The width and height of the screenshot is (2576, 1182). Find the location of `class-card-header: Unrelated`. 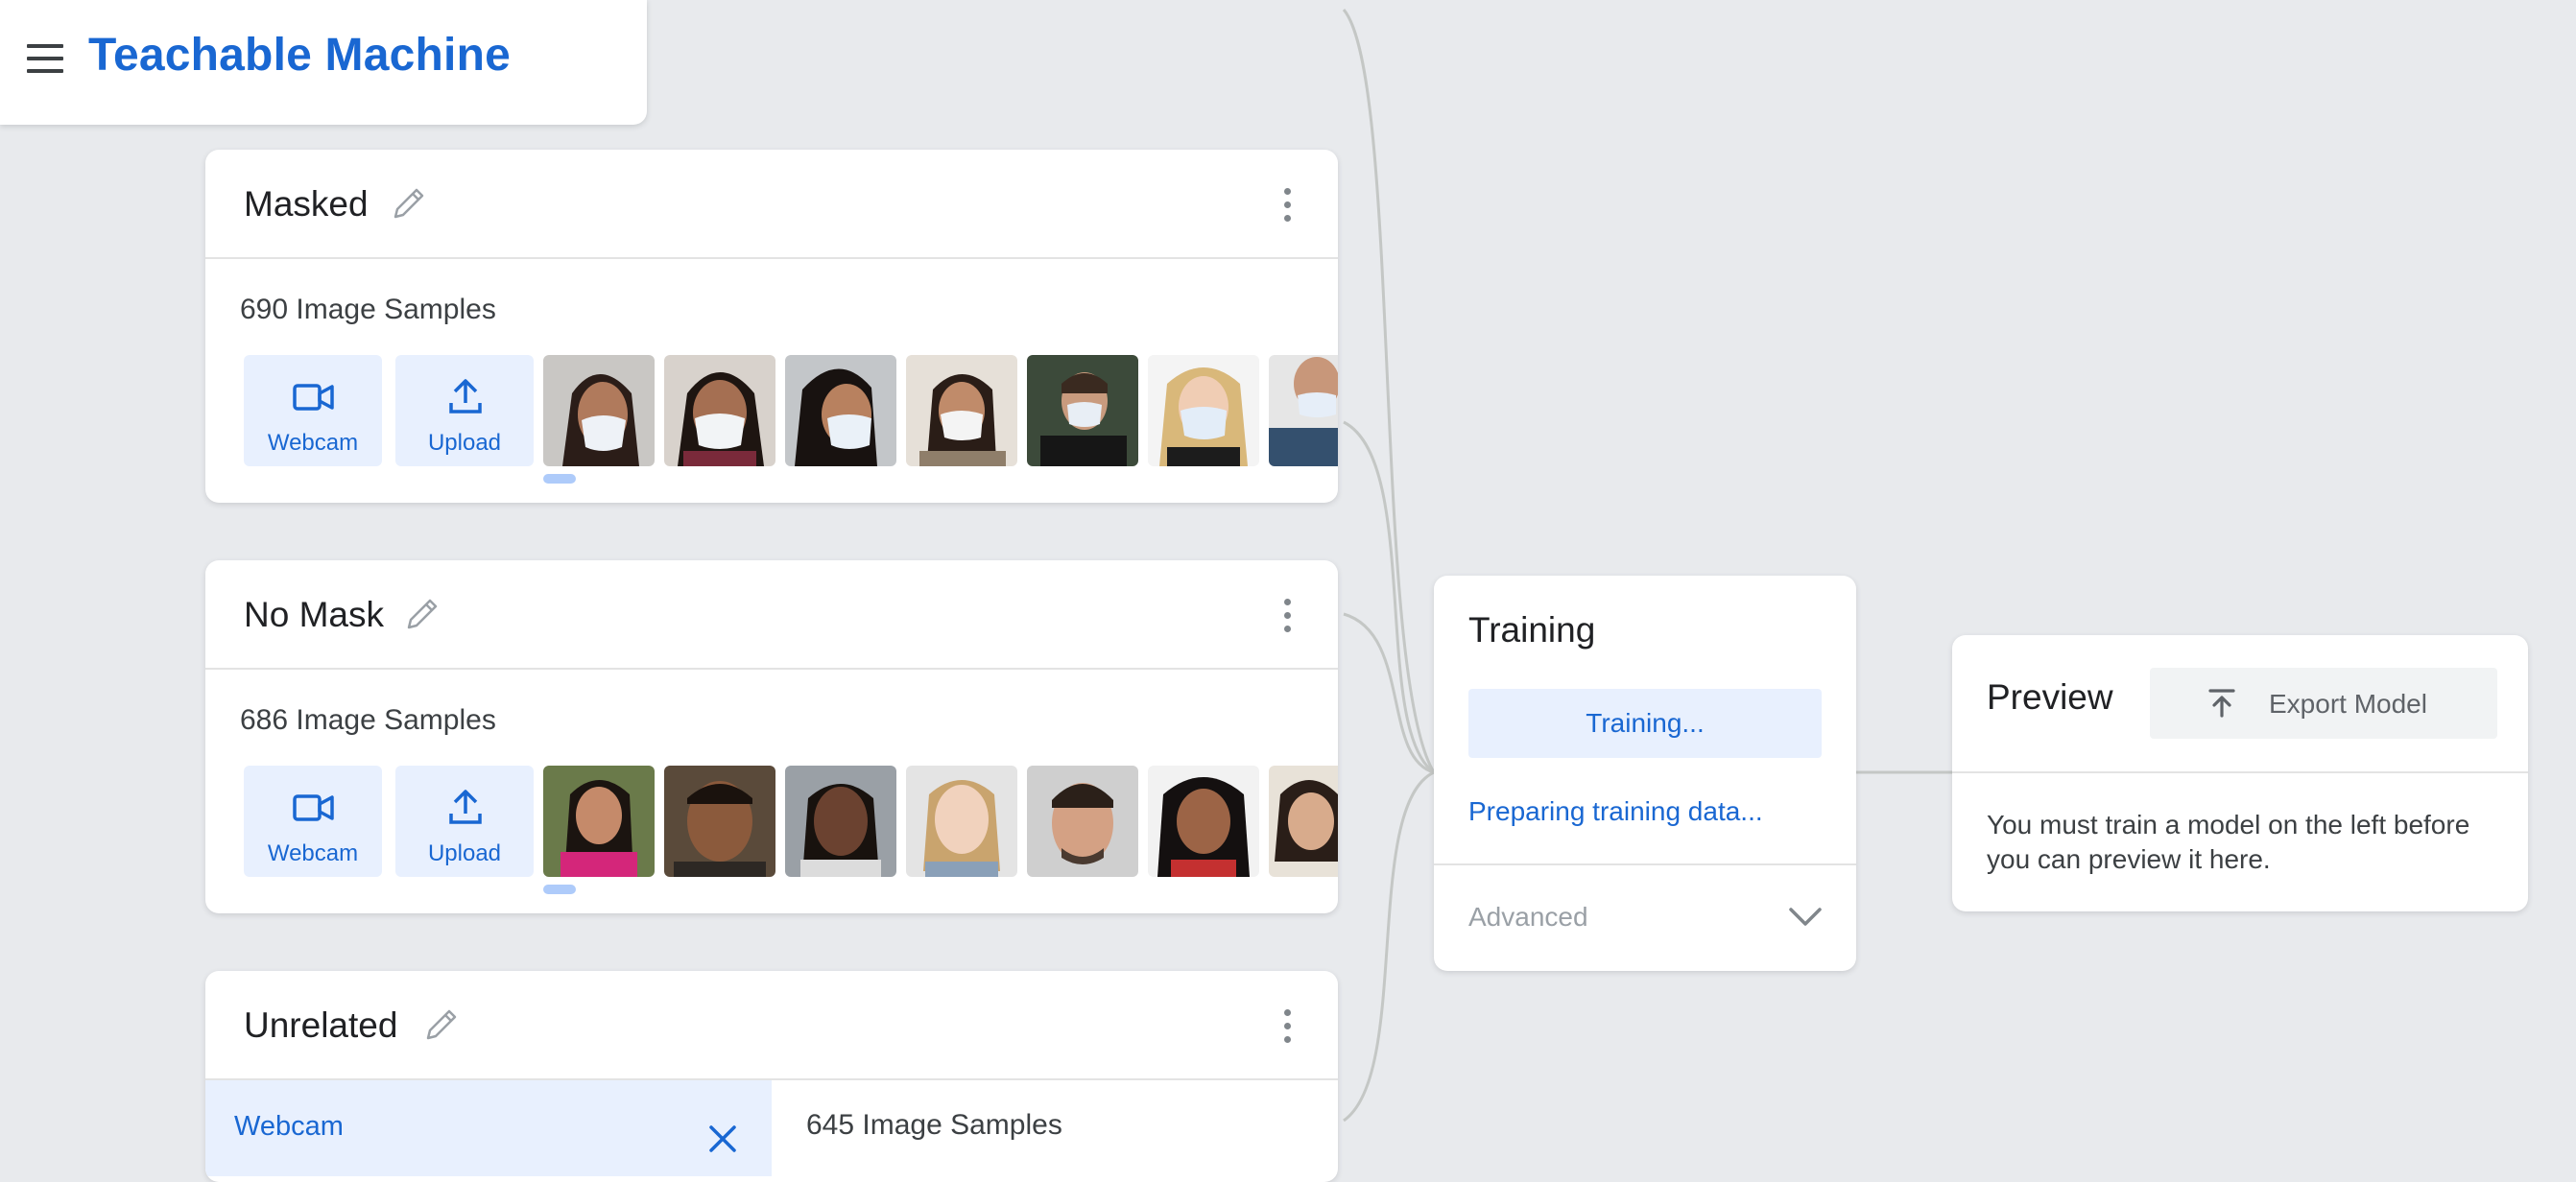

class-card-header: Unrelated is located at coordinates (771, 1025).